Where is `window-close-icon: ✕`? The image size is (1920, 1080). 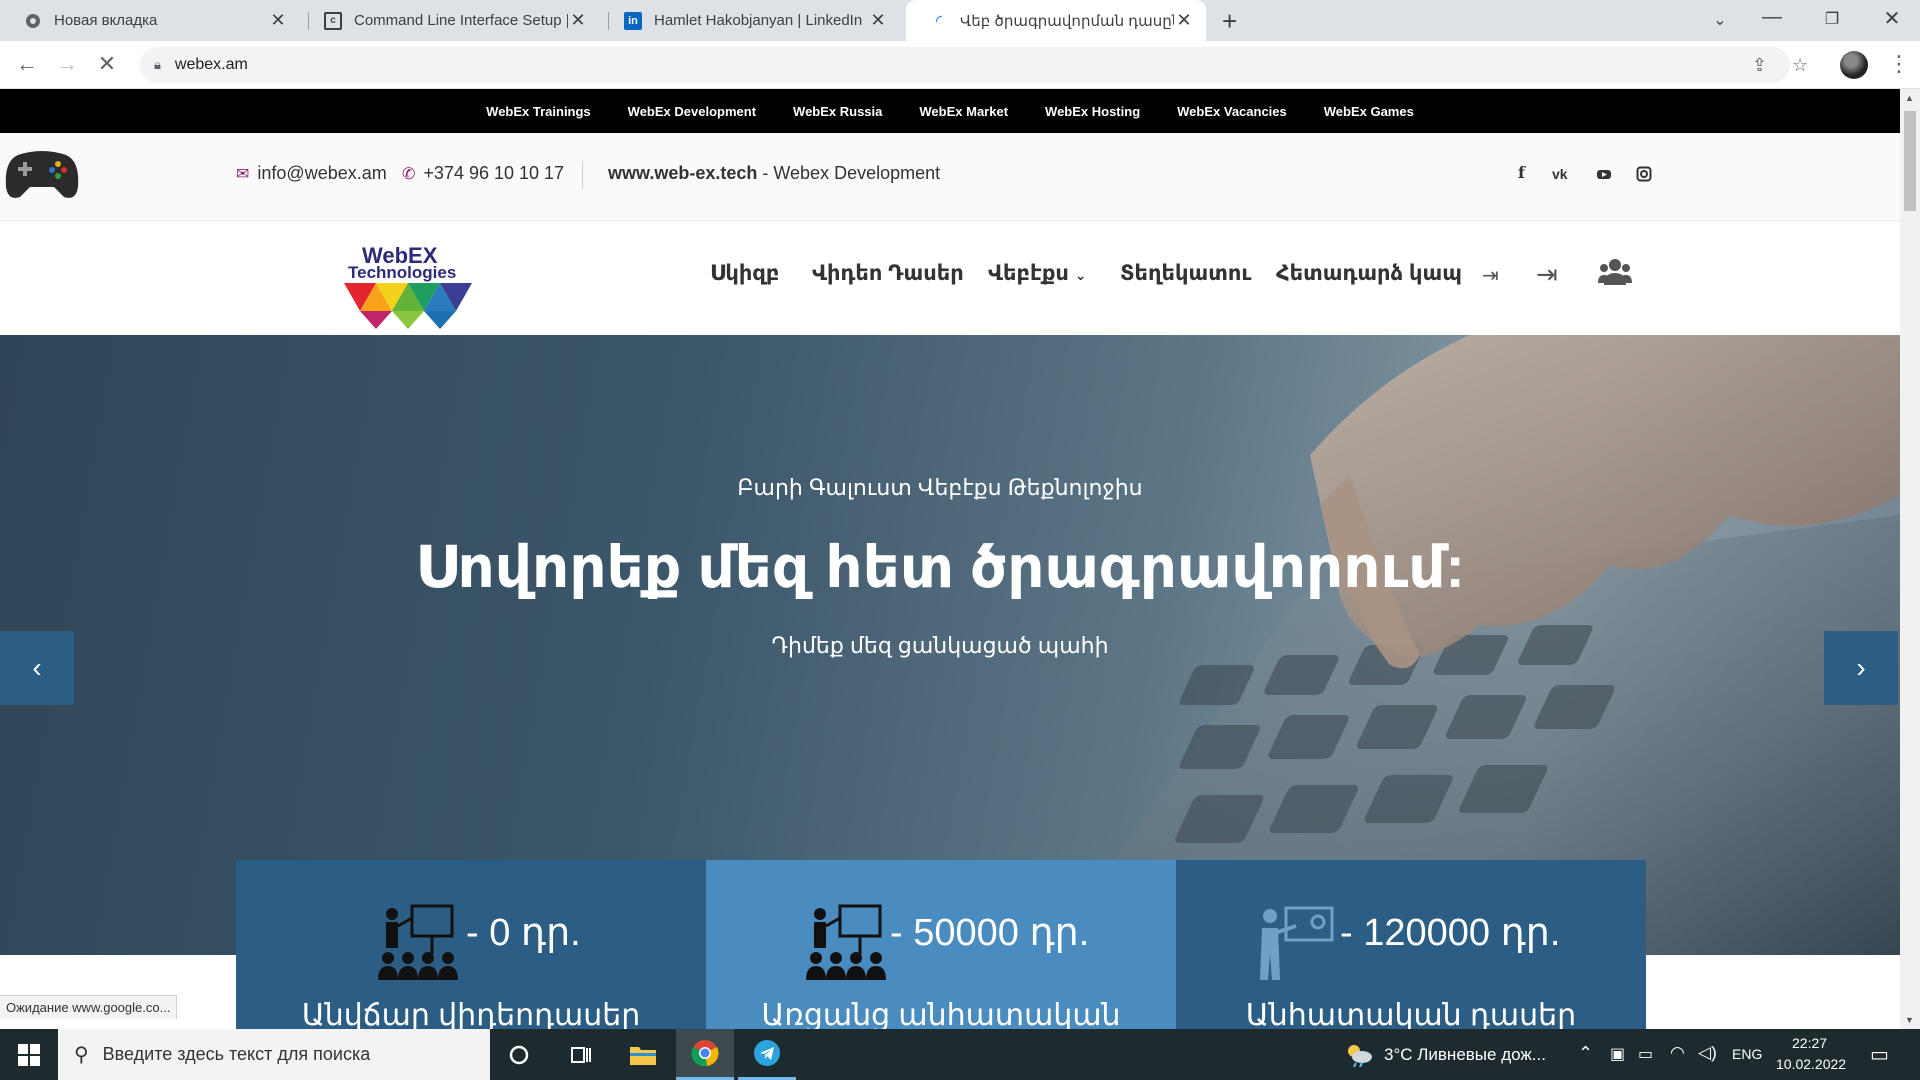
window-close-icon: ✕ is located at coordinates (1892, 18).